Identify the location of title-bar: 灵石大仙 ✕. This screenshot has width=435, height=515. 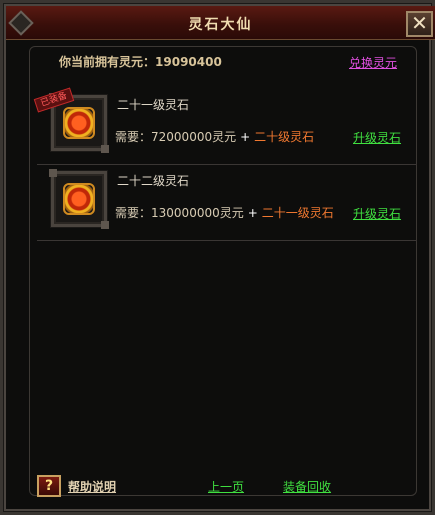
(220, 23).